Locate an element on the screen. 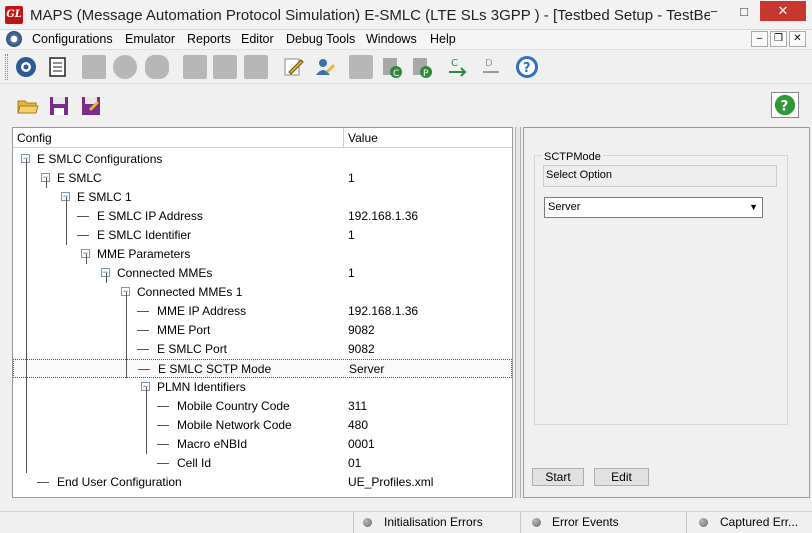 This screenshot has height=533, width=812. error-events-label: Error Events is located at coordinates (585, 522).